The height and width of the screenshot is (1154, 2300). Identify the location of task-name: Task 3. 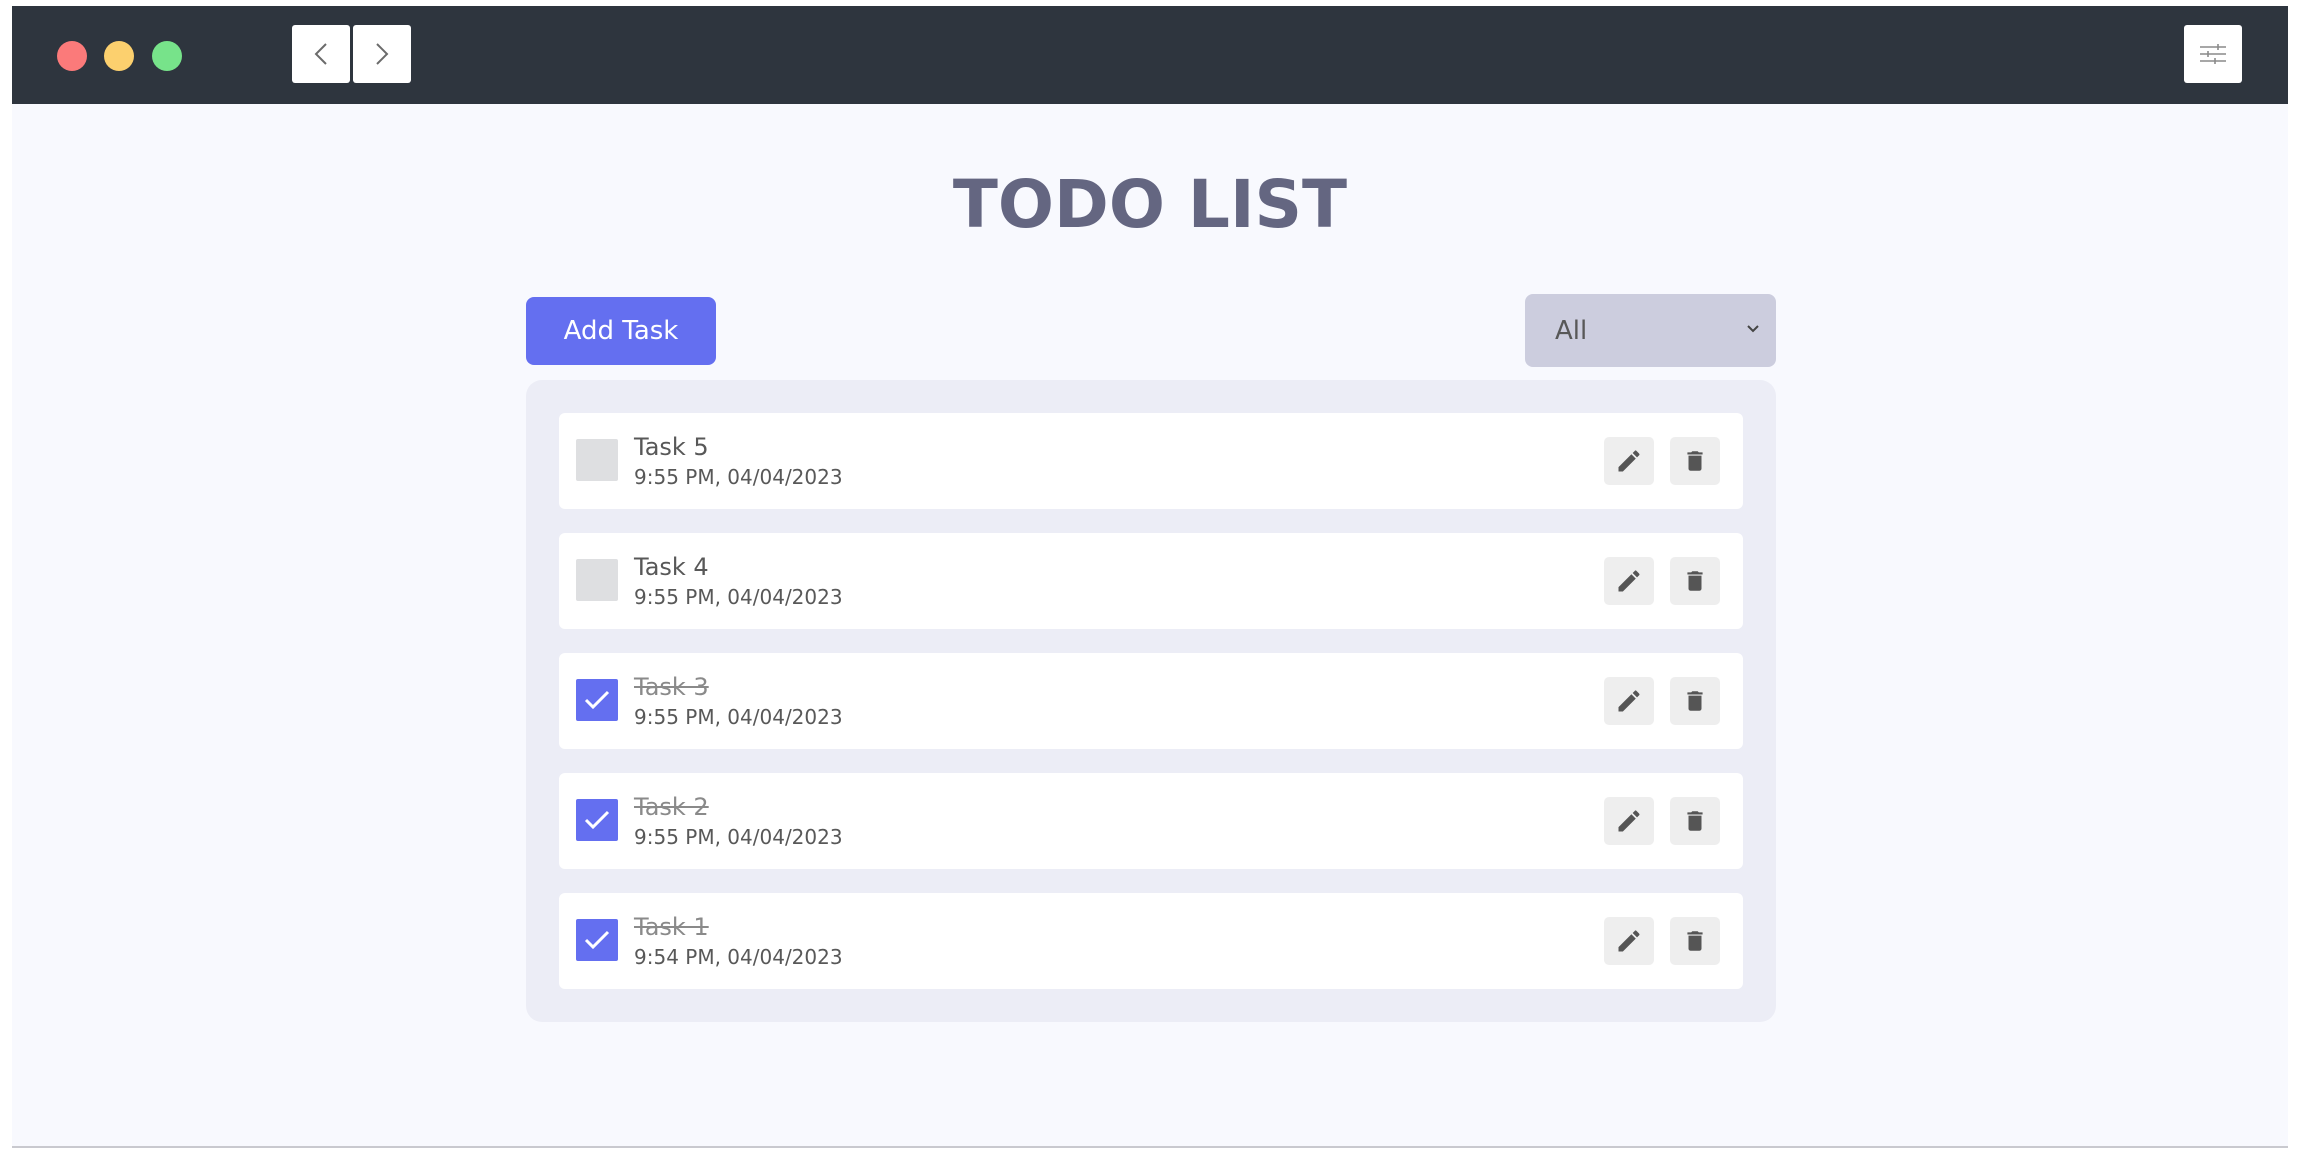
(671, 687).